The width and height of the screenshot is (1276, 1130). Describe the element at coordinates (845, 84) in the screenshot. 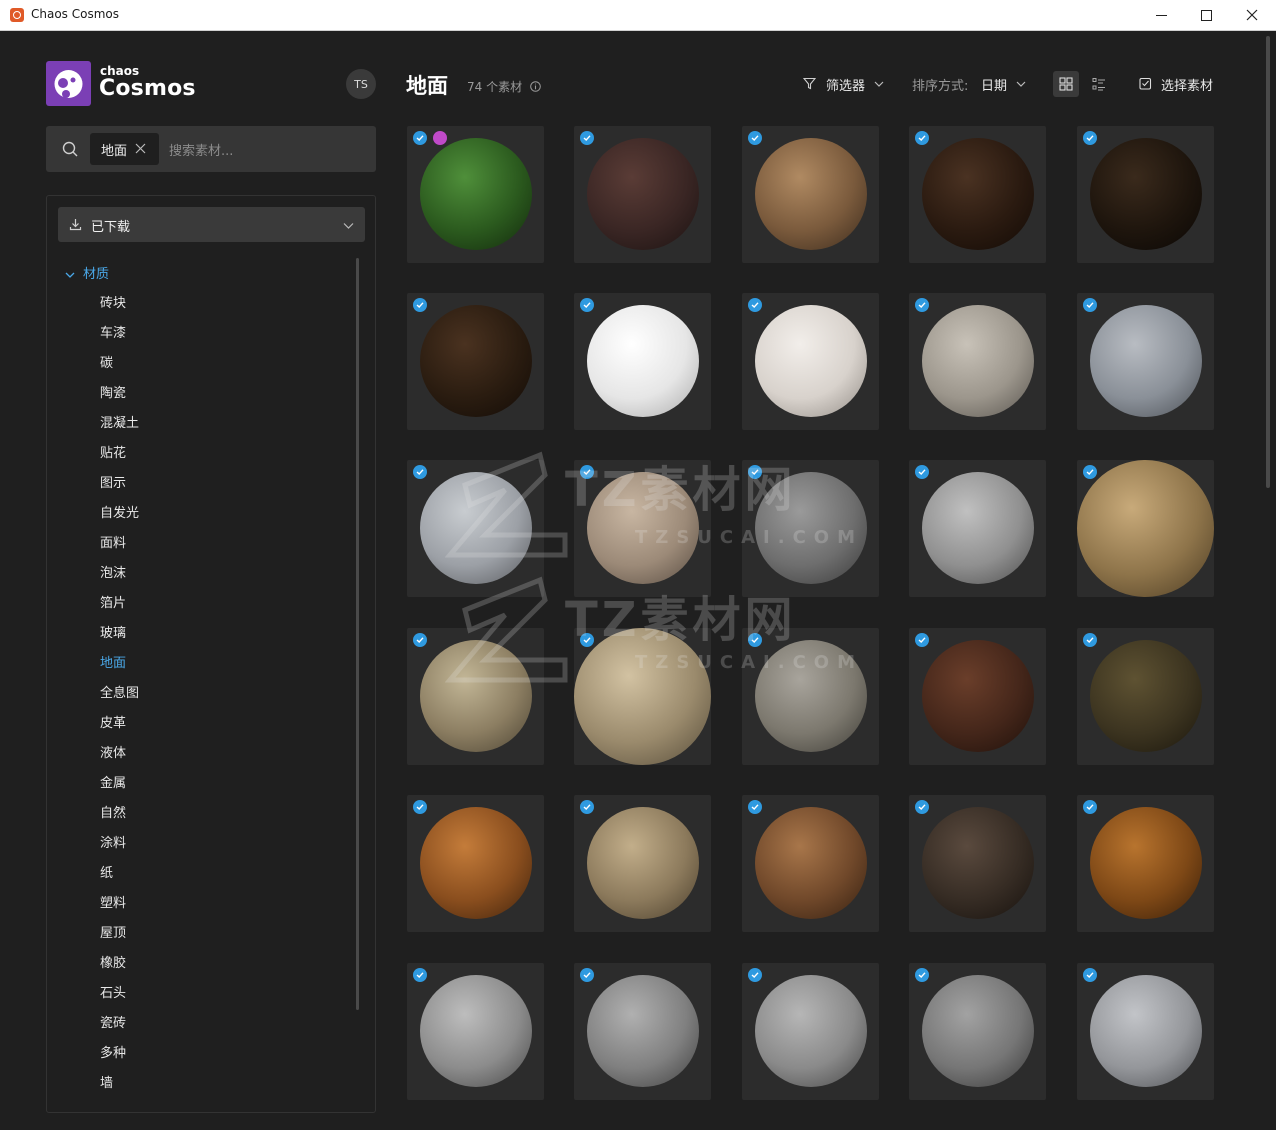

I see `filter-button: 筛选器` at that location.